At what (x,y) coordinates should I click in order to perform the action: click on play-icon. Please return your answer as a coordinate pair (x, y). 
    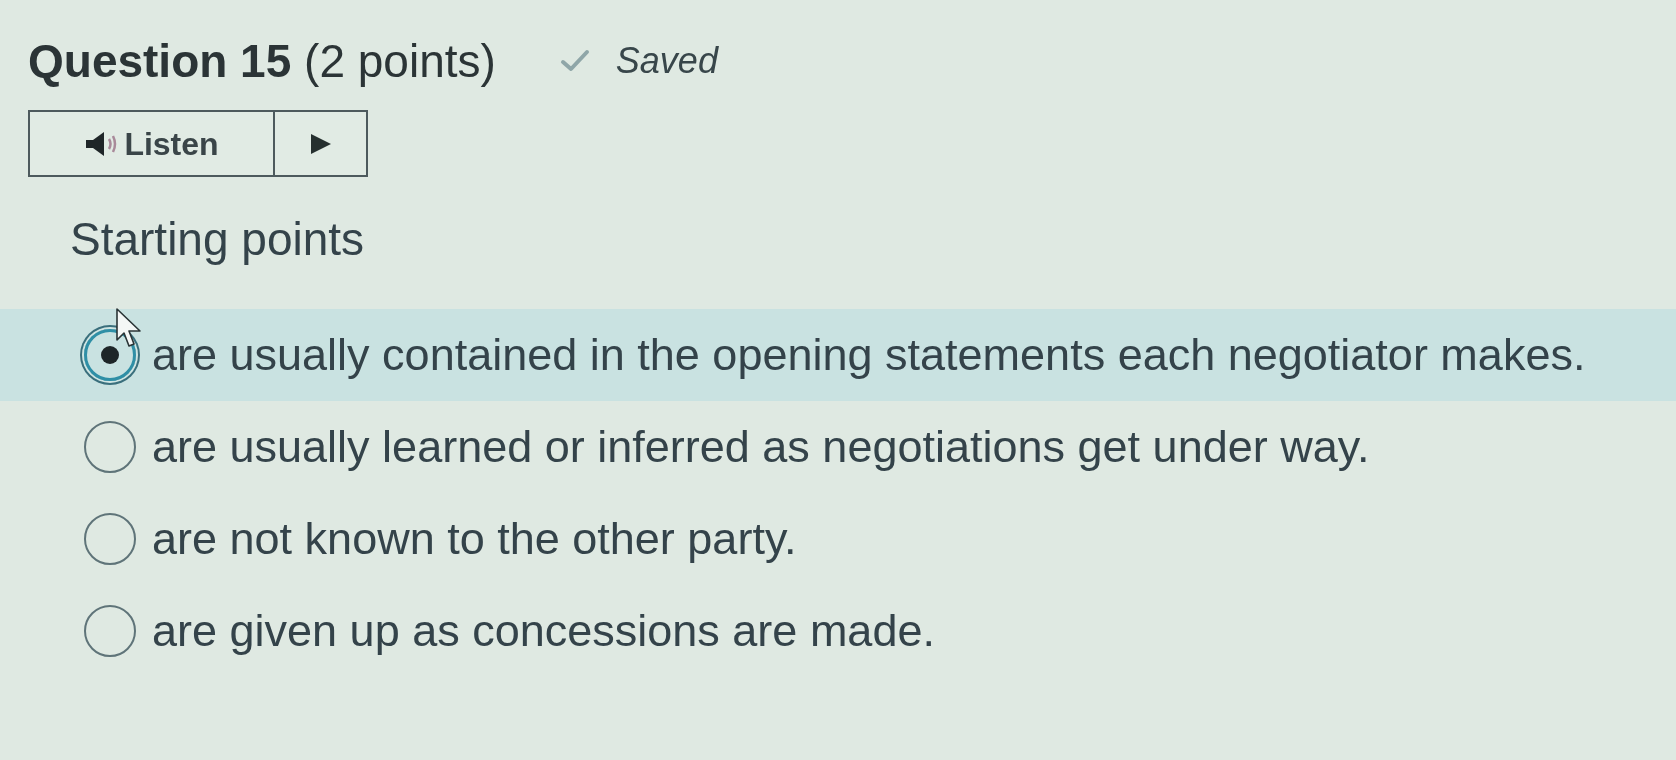
    Looking at the image, I should click on (320, 143).